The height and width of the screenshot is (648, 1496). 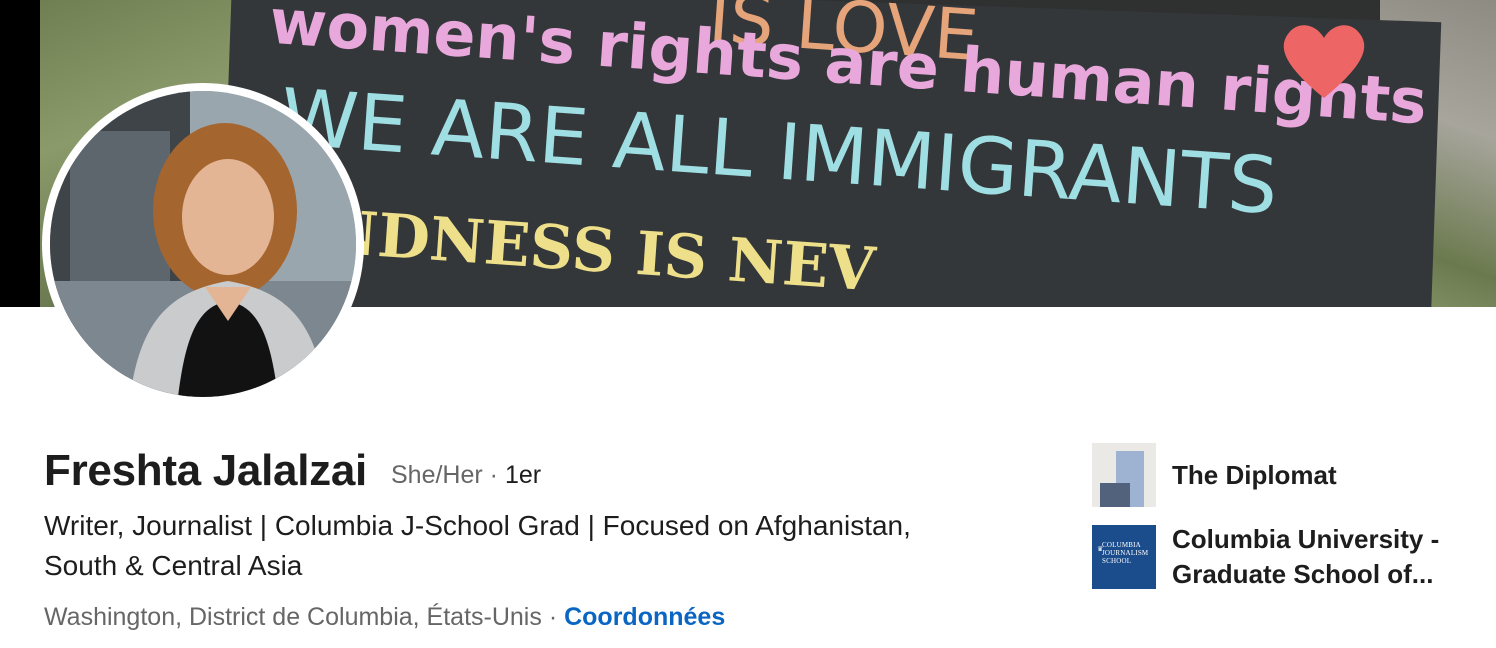 What do you see at coordinates (1125, 553) in the screenshot?
I see `logo-text: COLUMBIA JOURNALISM SCHOOL` at bounding box center [1125, 553].